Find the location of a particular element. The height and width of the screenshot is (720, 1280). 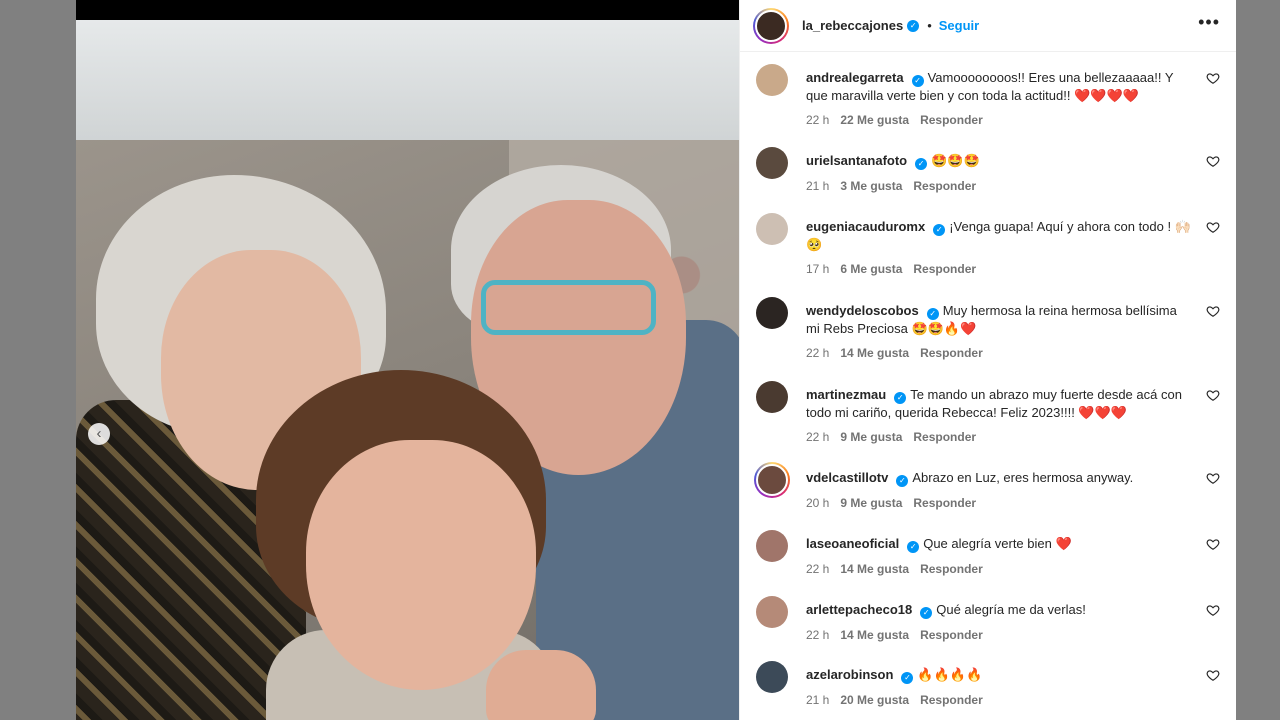

comment-time: 17 h is located at coordinates (817, 269).